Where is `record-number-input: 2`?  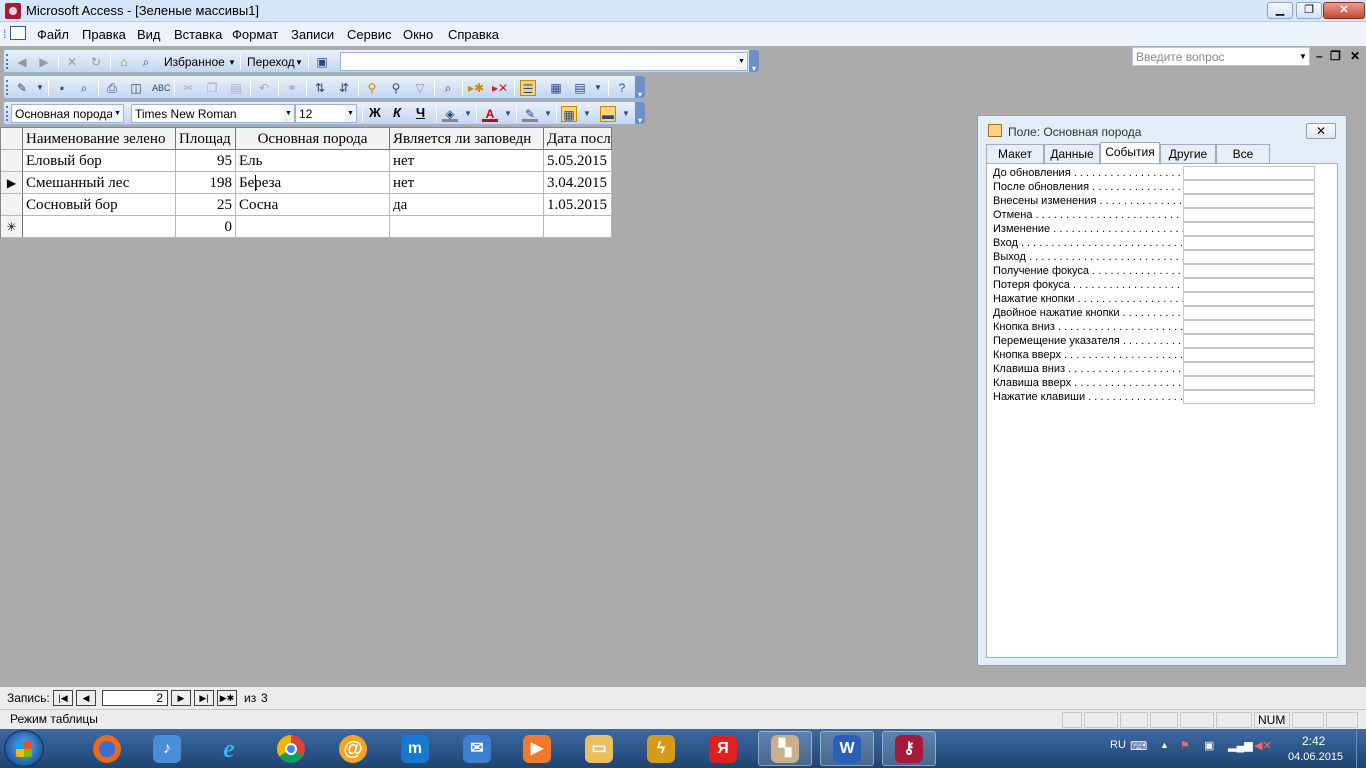
record-number-input: 2 is located at coordinates (135, 698).